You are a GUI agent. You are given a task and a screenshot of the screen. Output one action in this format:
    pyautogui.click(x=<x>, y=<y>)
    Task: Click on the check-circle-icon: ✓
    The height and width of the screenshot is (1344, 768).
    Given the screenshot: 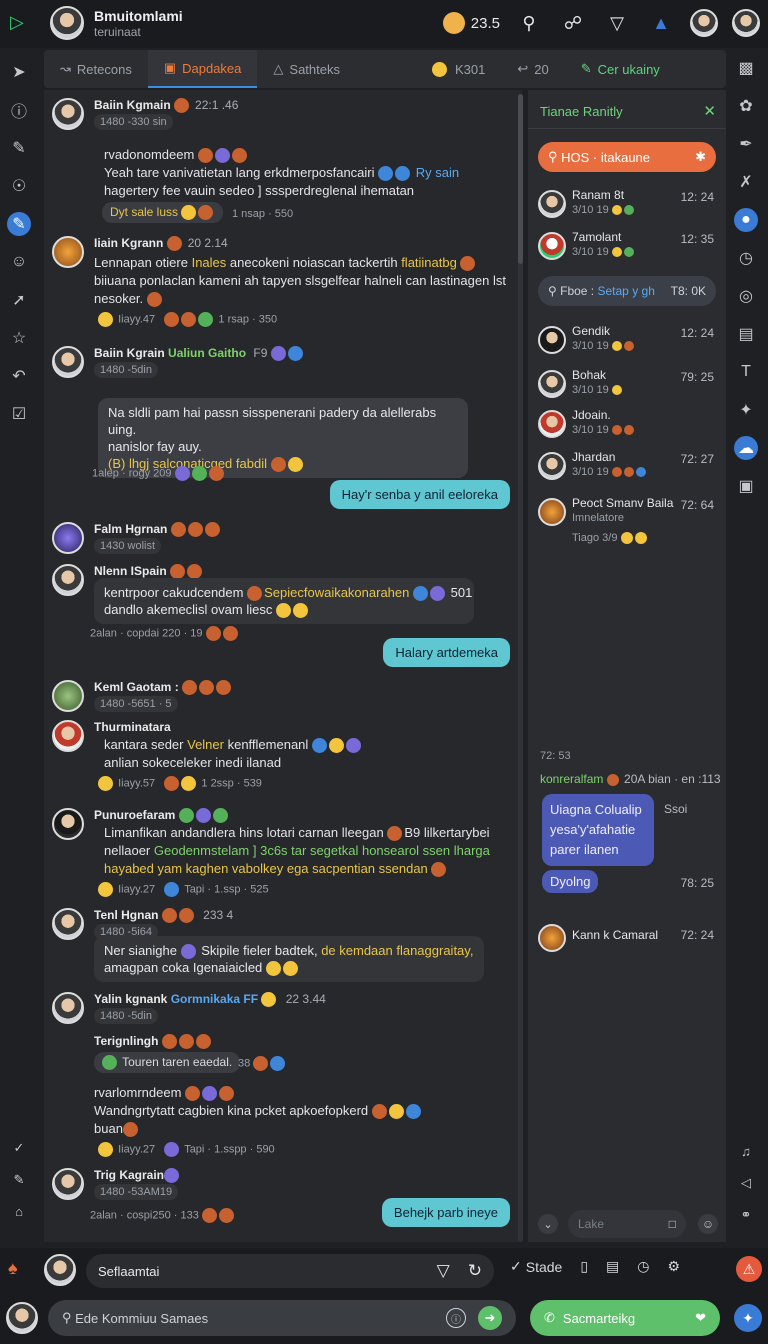 What is the action you would take?
    pyautogui.click(x=19, y=1148)
    